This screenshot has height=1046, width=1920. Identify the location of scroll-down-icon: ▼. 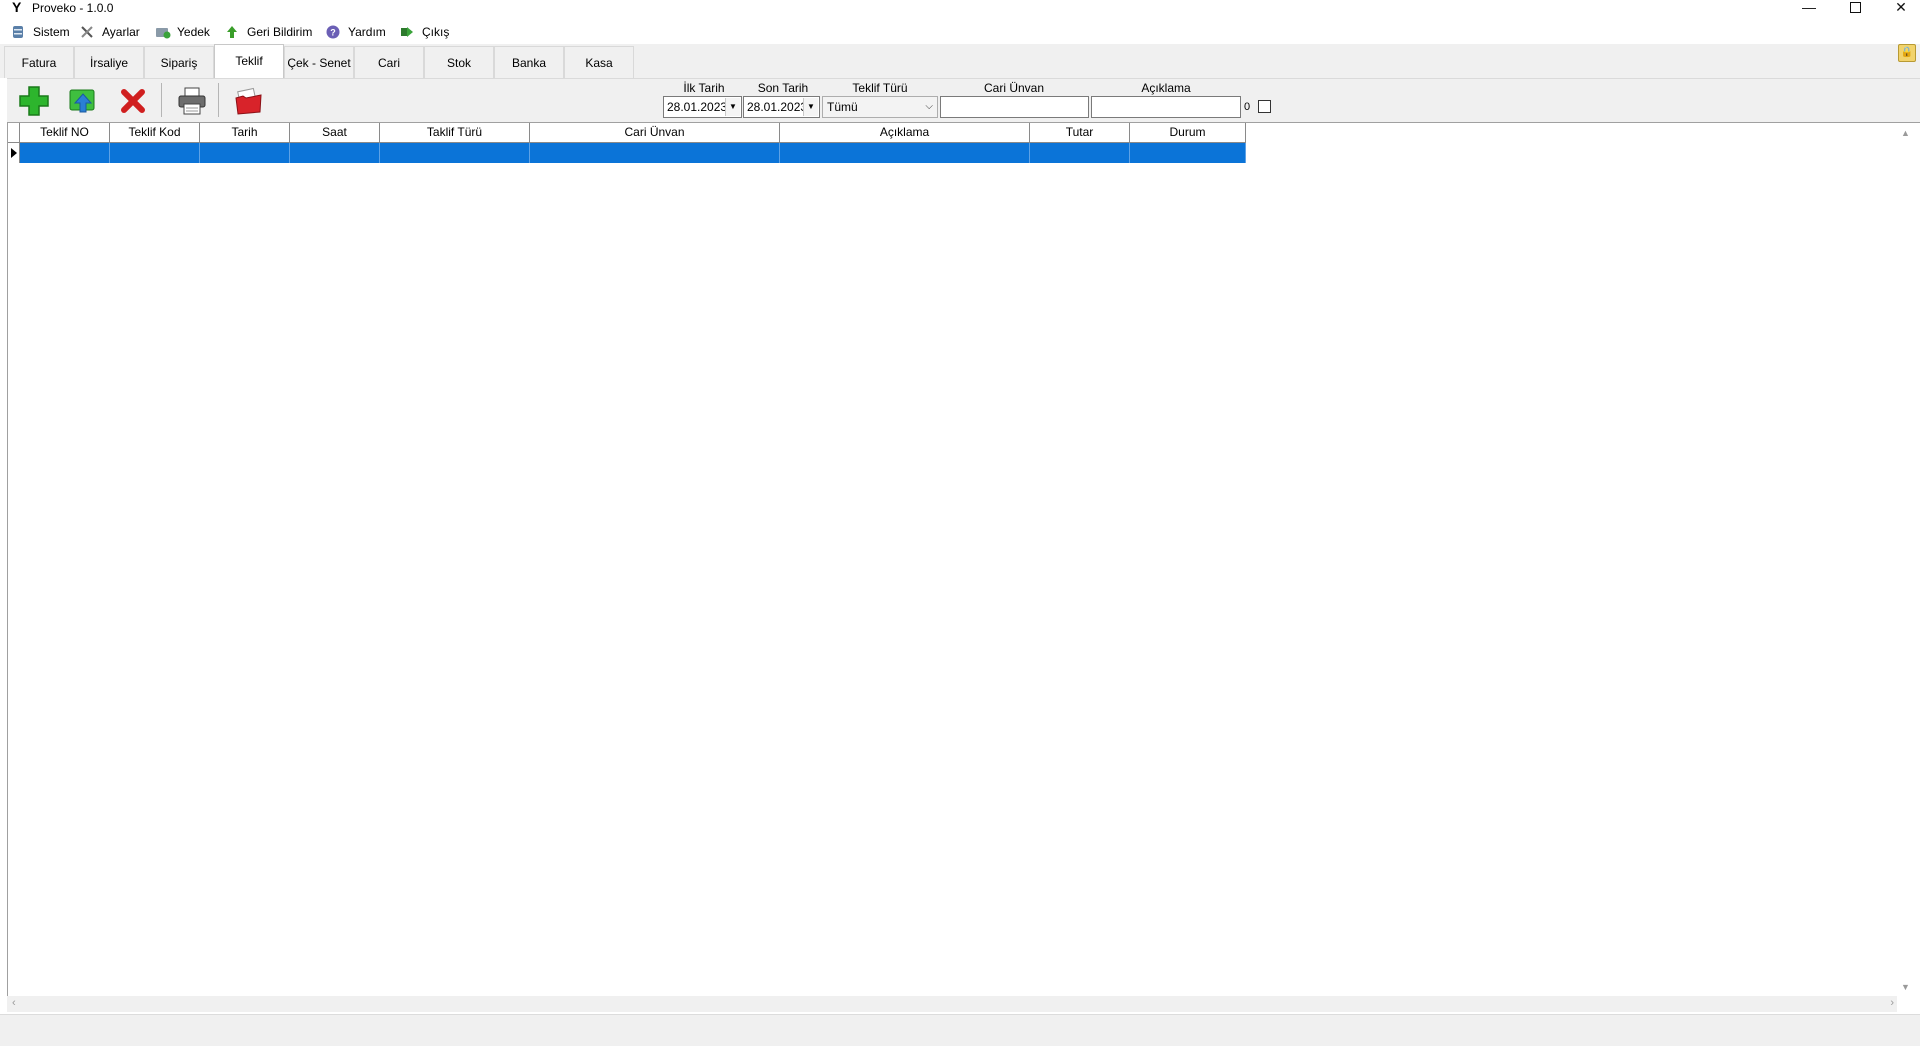
(1905, 987).